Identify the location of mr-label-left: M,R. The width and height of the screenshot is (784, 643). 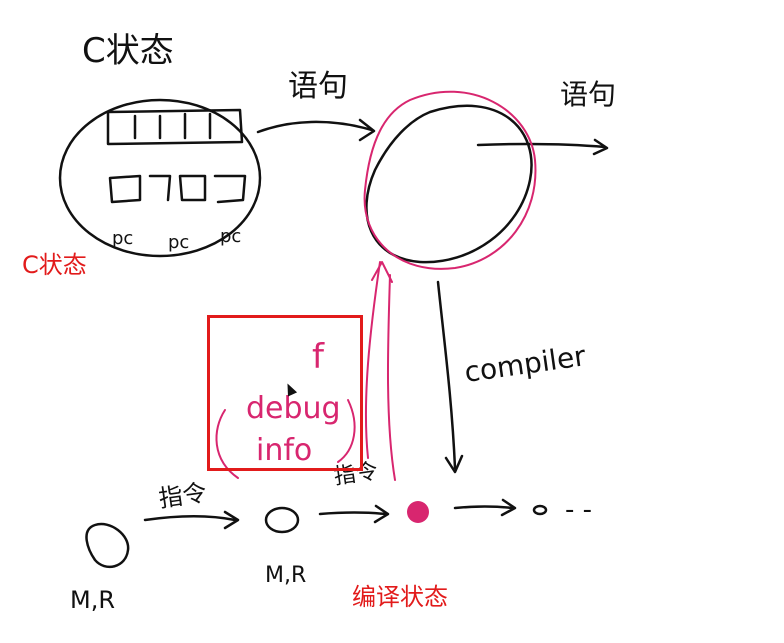
(92, 600).